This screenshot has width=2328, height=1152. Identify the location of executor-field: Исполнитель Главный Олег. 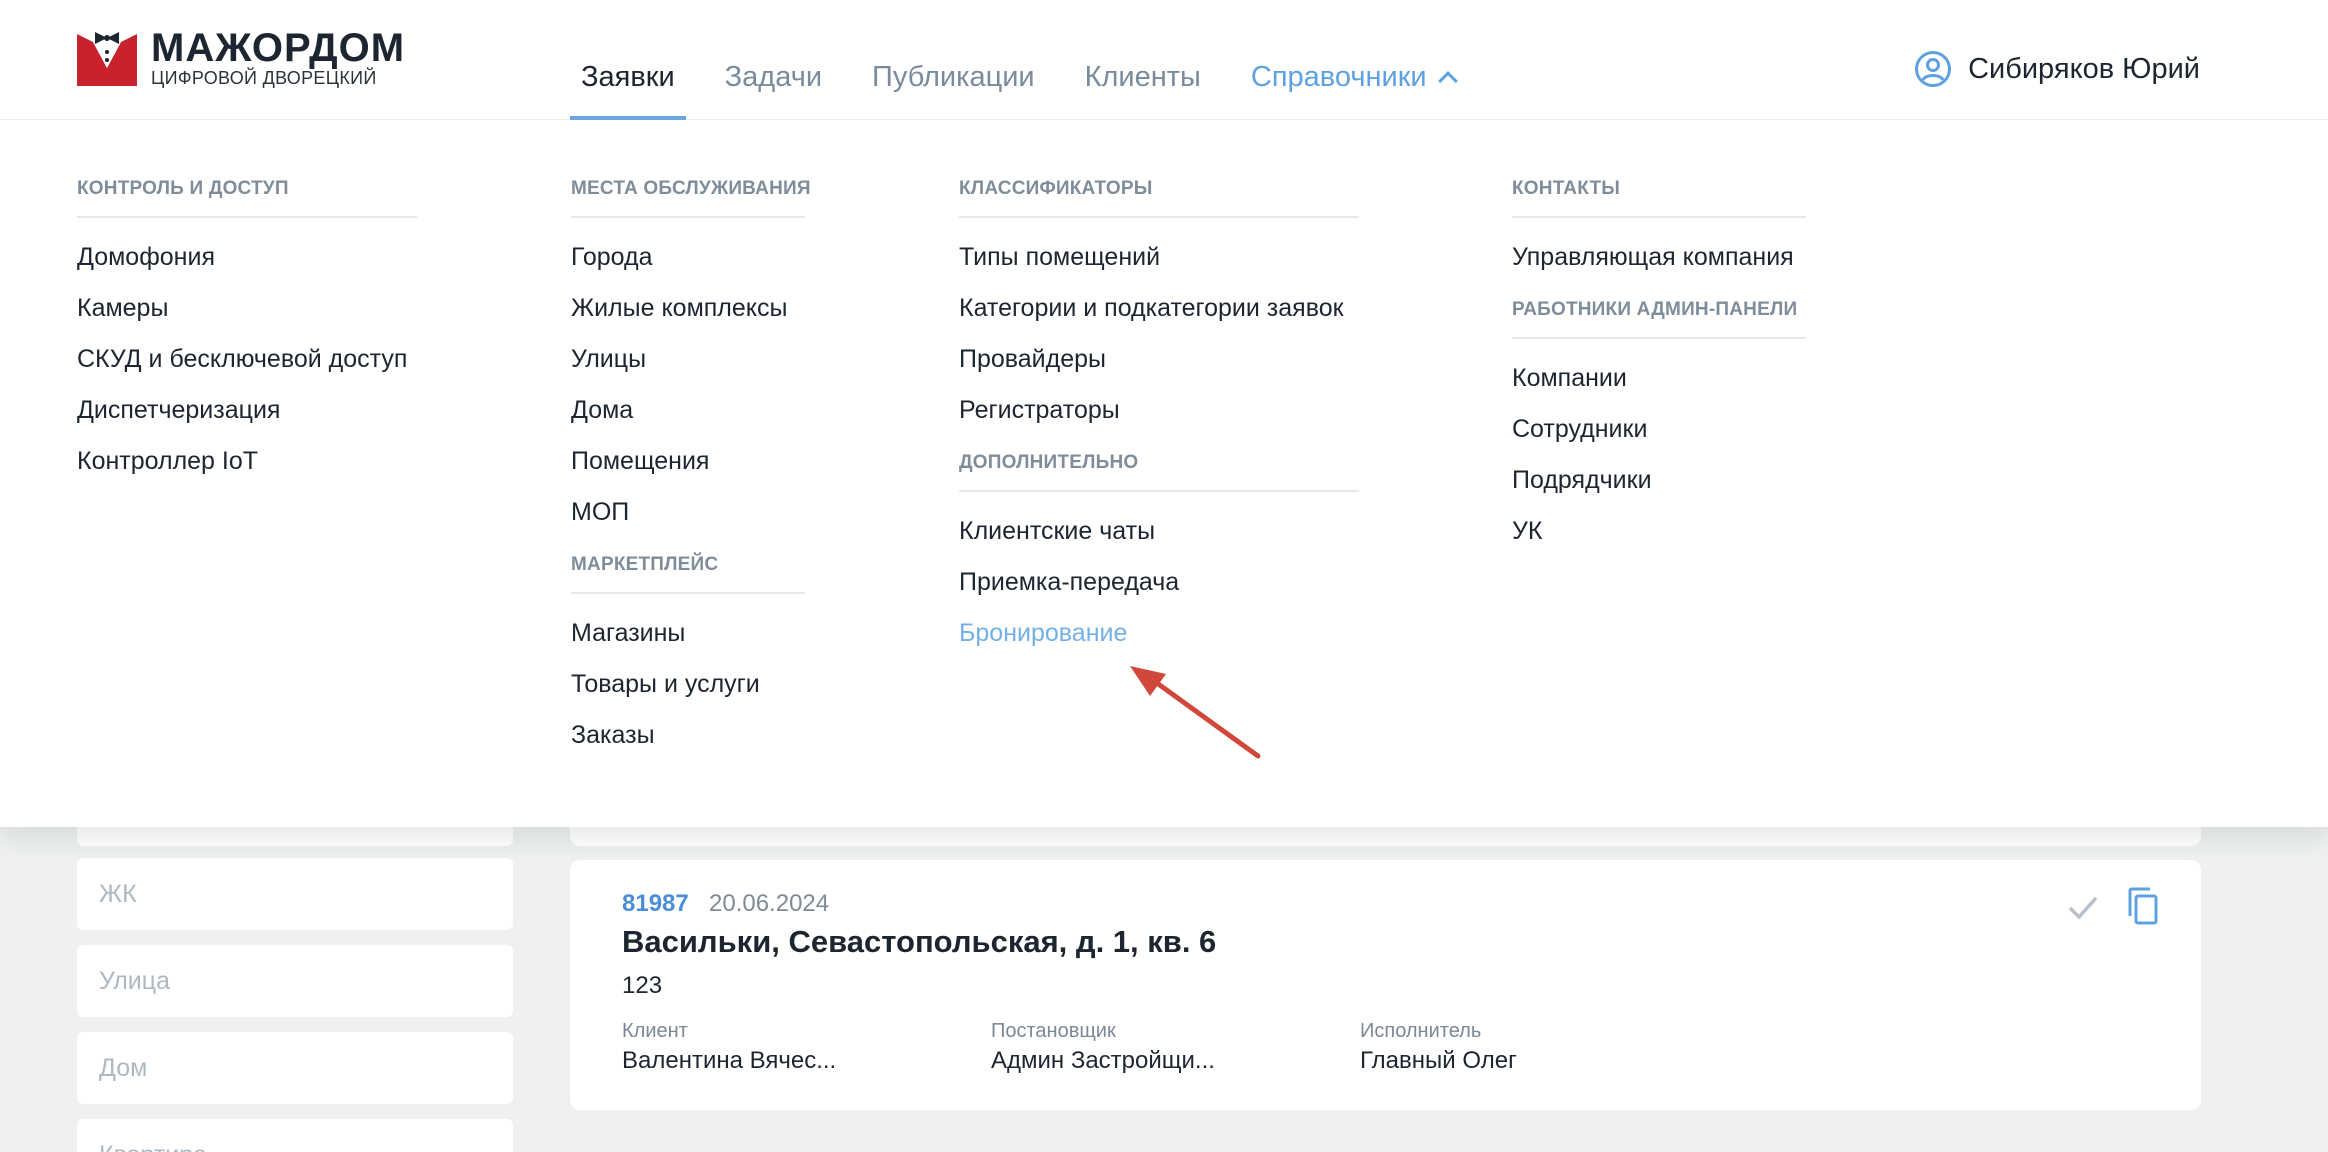
(1438, 1047).